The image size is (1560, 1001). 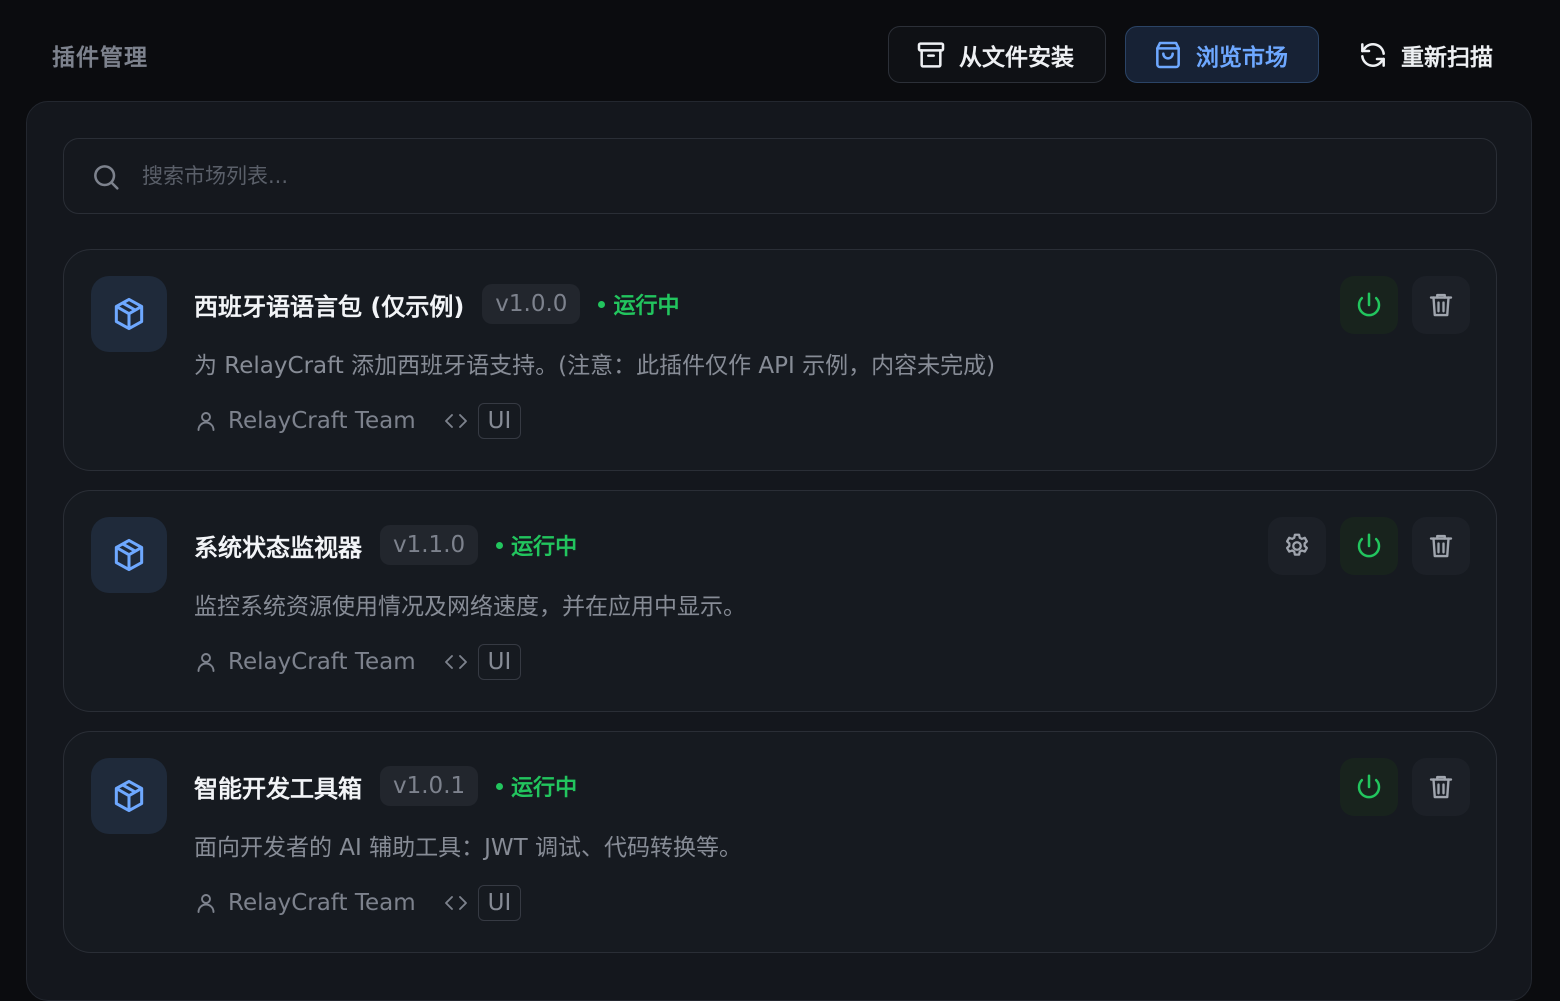 What do you see at coordinates (931, 54) in the screenshot?
I see `archive-box-icon` at bounding box center [931, 54].